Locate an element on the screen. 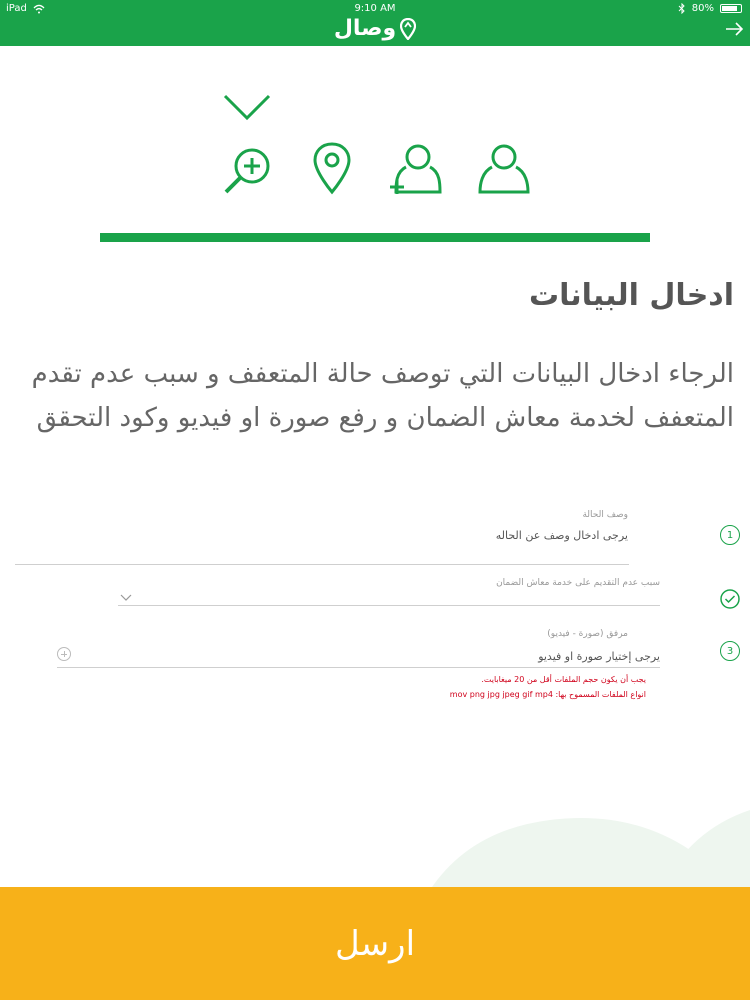  field-3-underline is located at coordinates (358, 667).